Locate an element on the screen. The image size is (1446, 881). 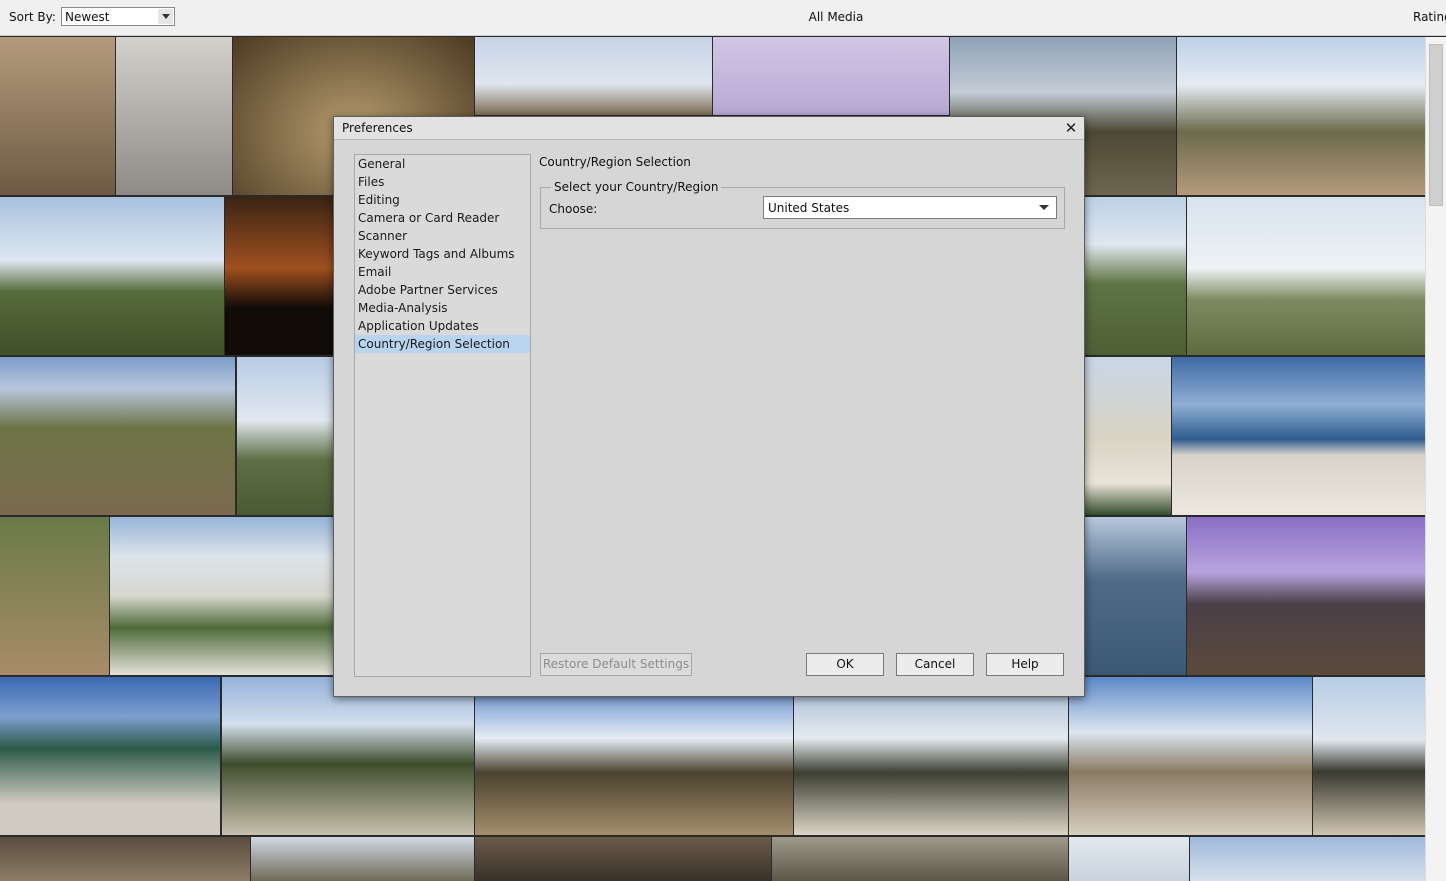
dialog-titlebar: Preferences ✕ is located at coordinates (709, 128).